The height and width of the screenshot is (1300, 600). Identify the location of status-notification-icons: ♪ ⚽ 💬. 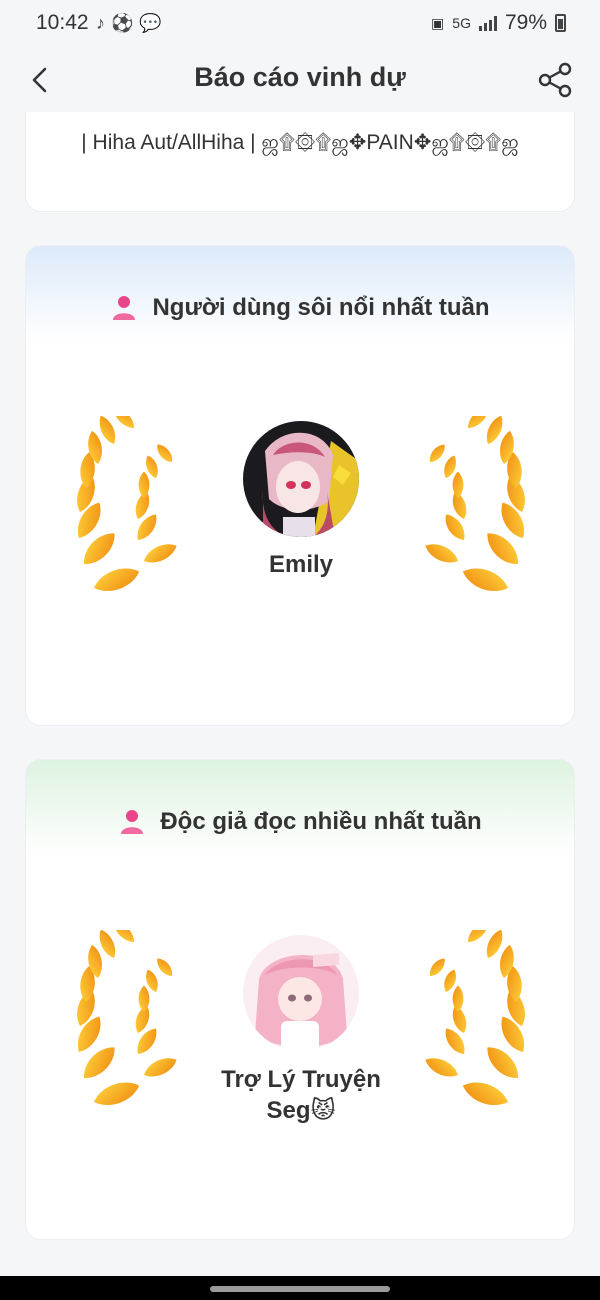
(129, 23).